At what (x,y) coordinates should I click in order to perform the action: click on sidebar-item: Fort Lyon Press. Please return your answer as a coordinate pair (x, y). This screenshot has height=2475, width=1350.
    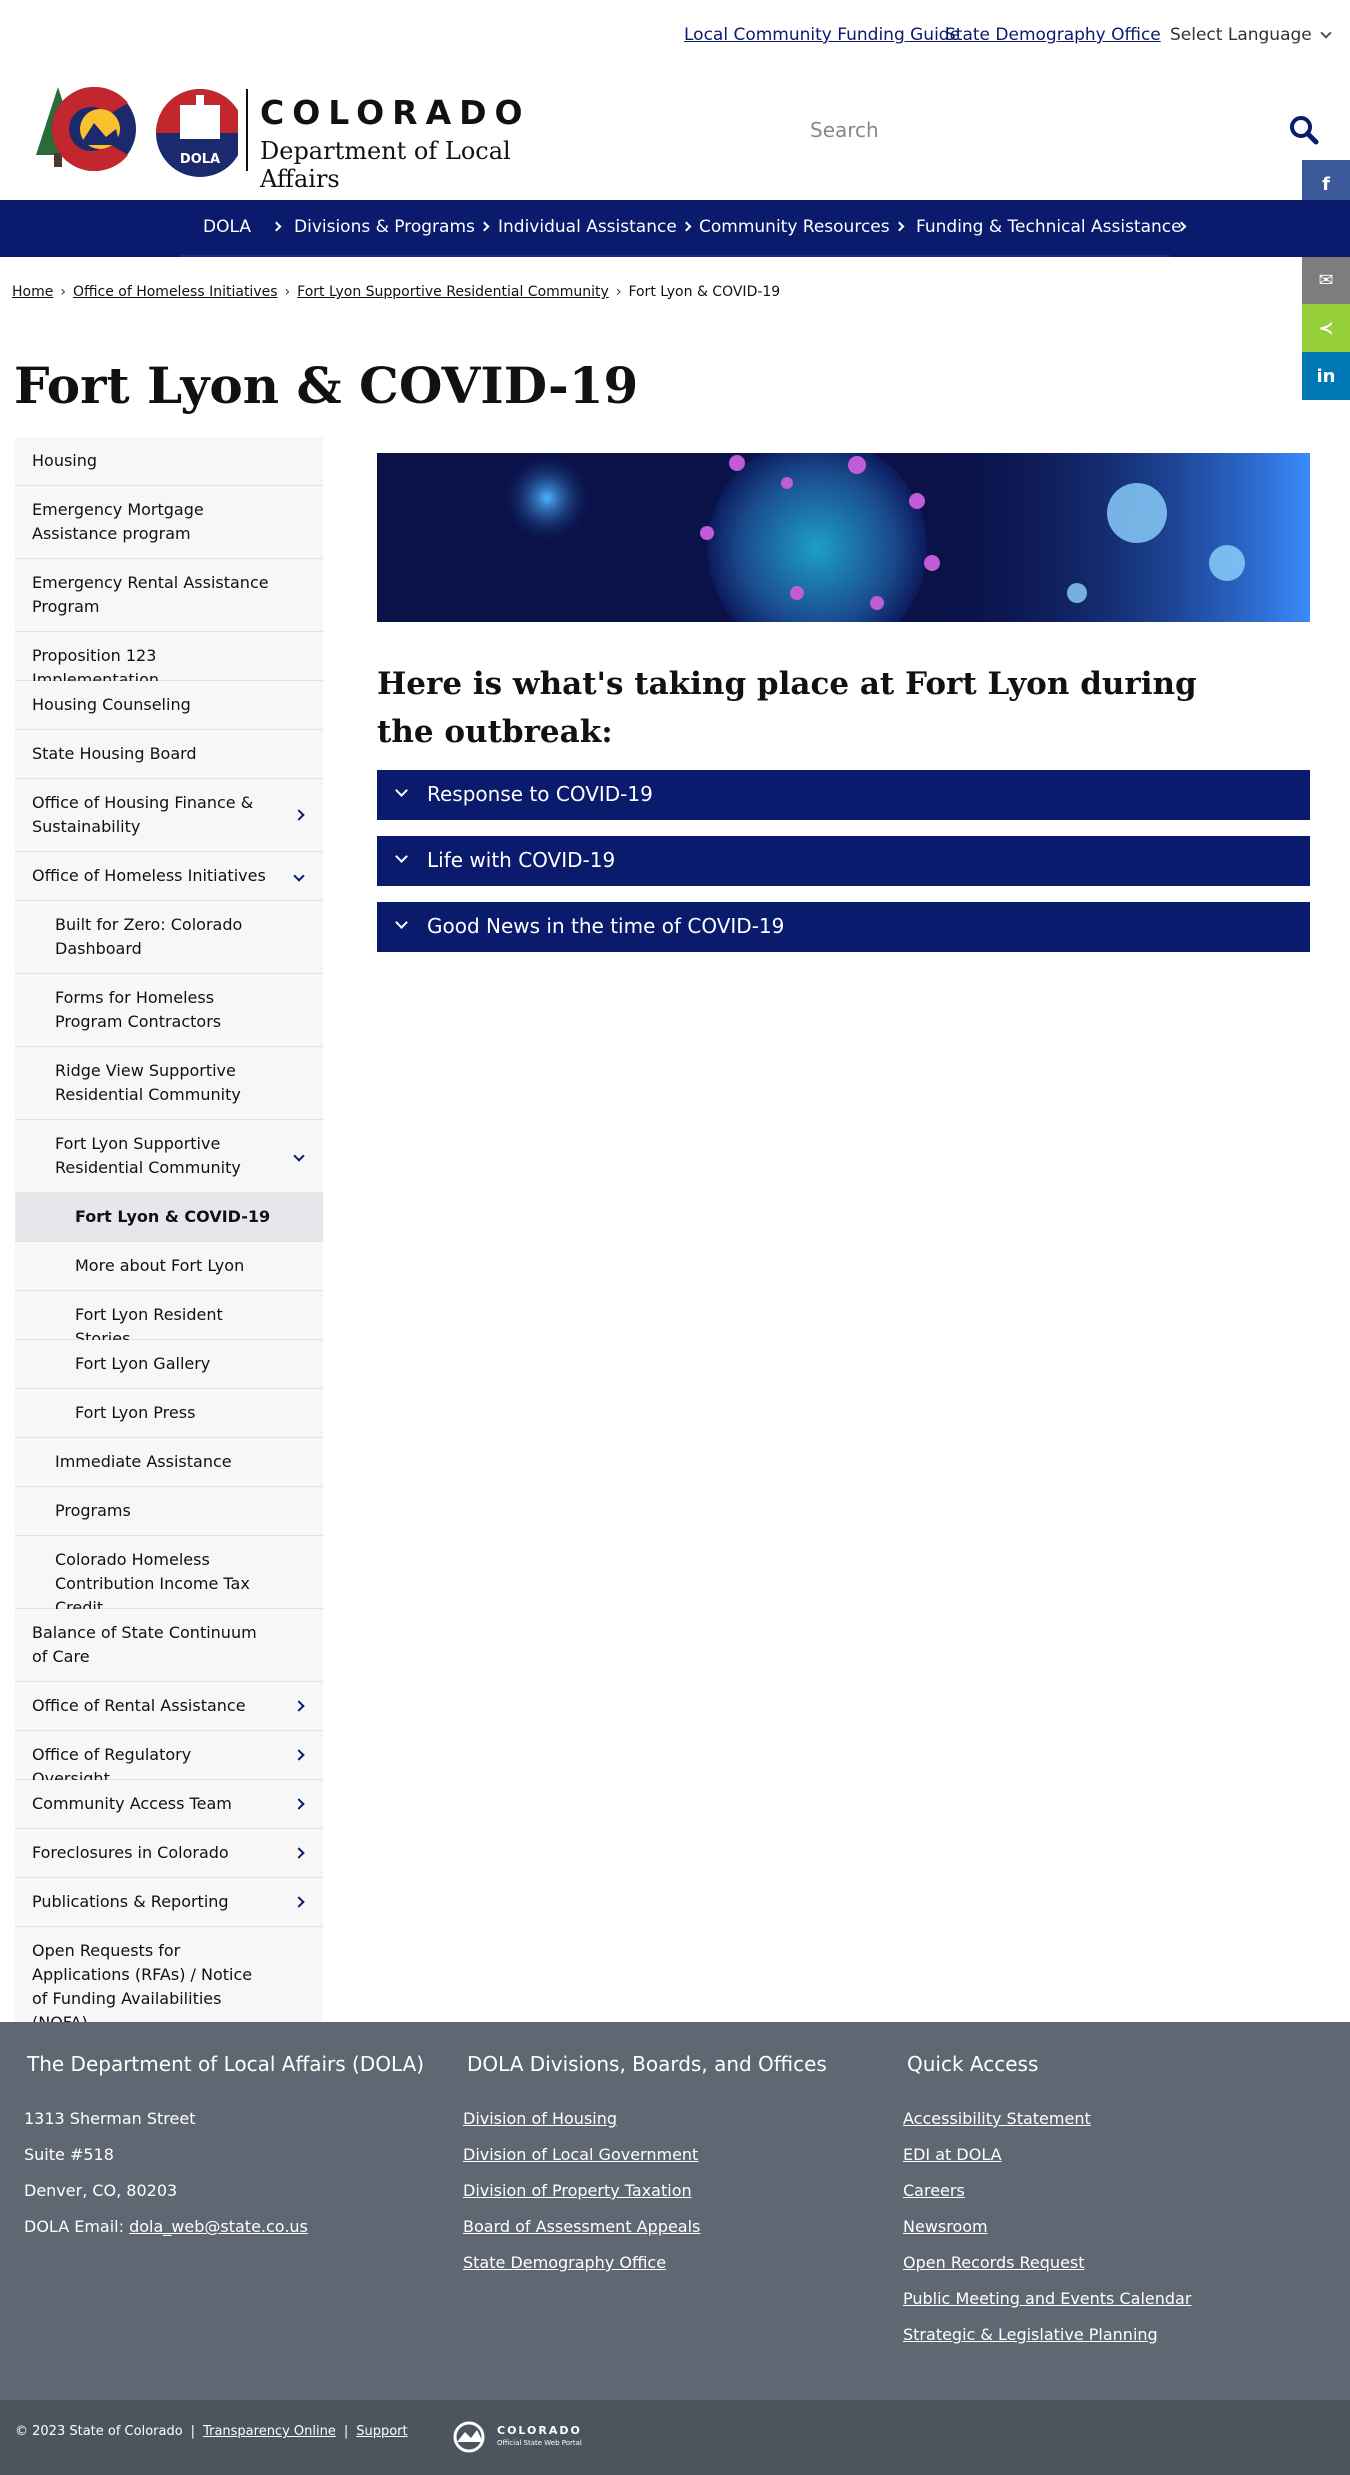
    Looking at the image, I should click on (169, 1413).